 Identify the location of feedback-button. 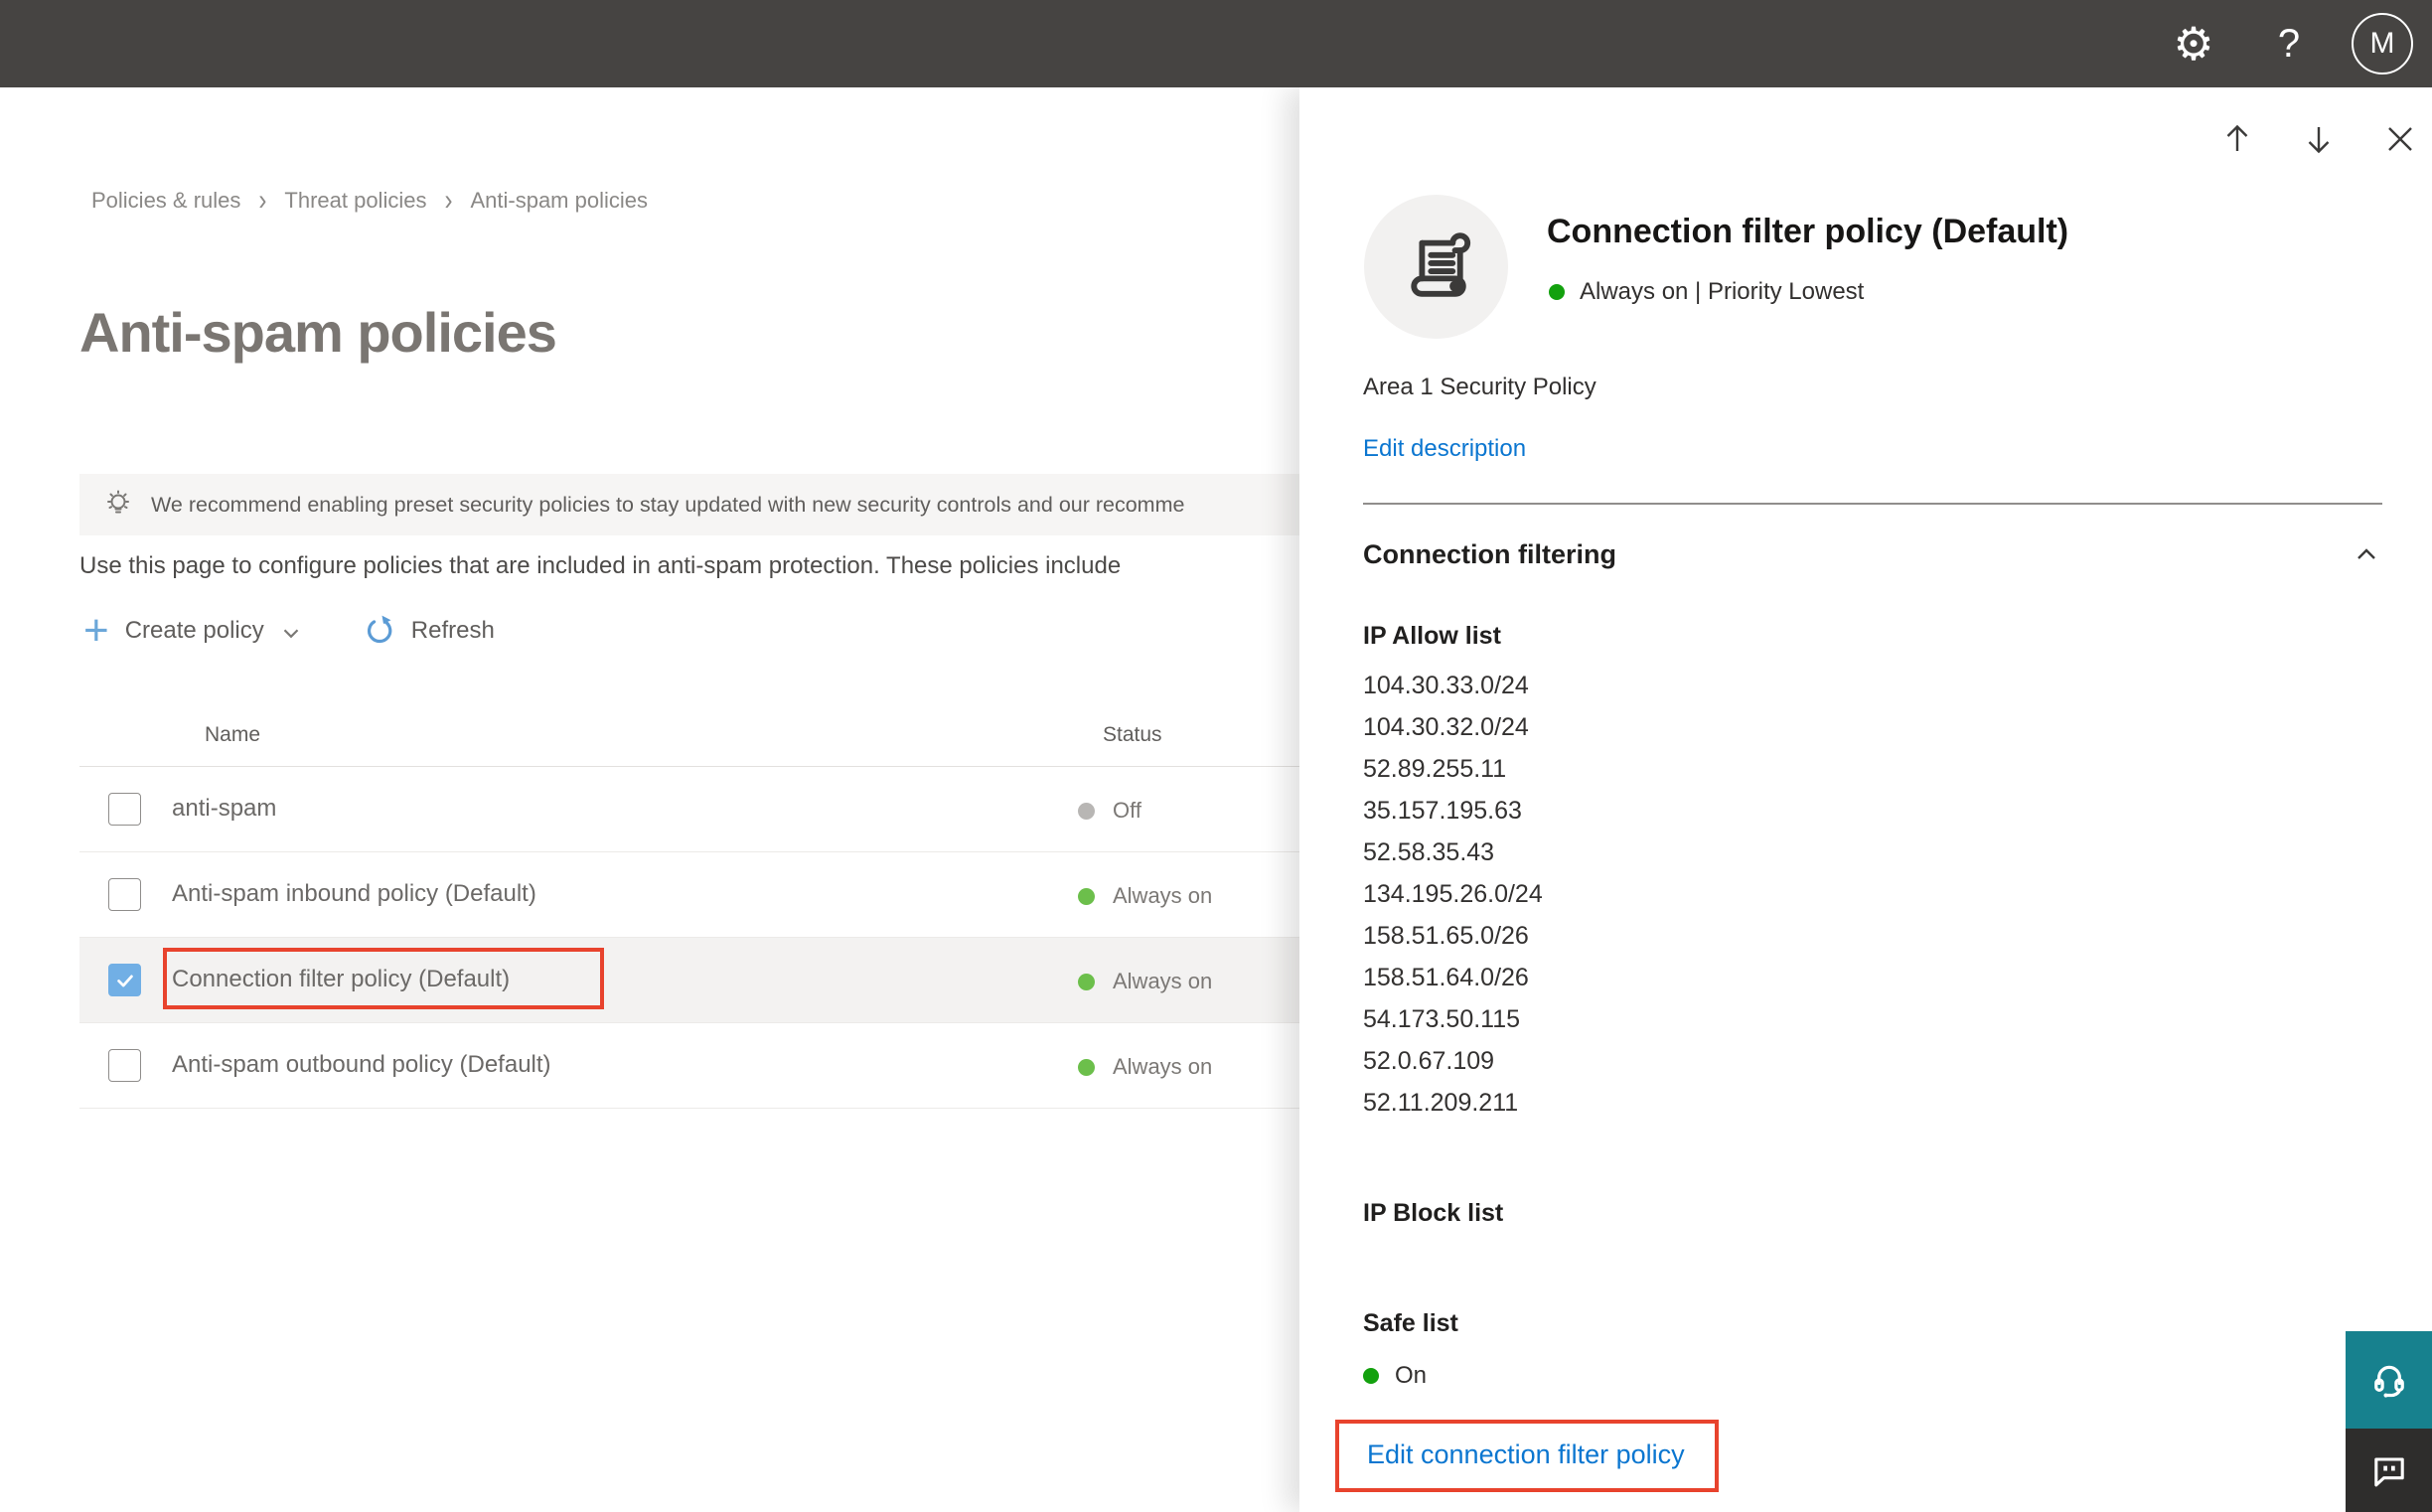
(2389, 1470).